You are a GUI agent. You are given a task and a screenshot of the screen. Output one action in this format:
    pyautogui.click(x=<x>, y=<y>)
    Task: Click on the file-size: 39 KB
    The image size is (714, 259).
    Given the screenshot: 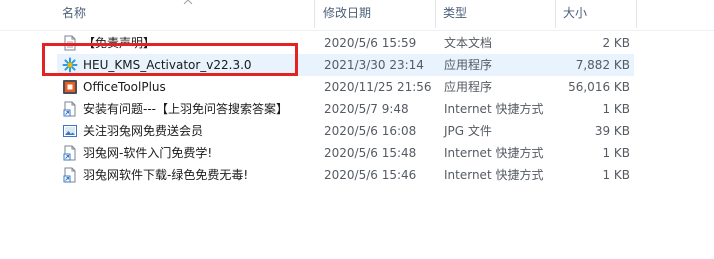 What is the action you would take?
    pyautogui.click(x=612, y=131)
    